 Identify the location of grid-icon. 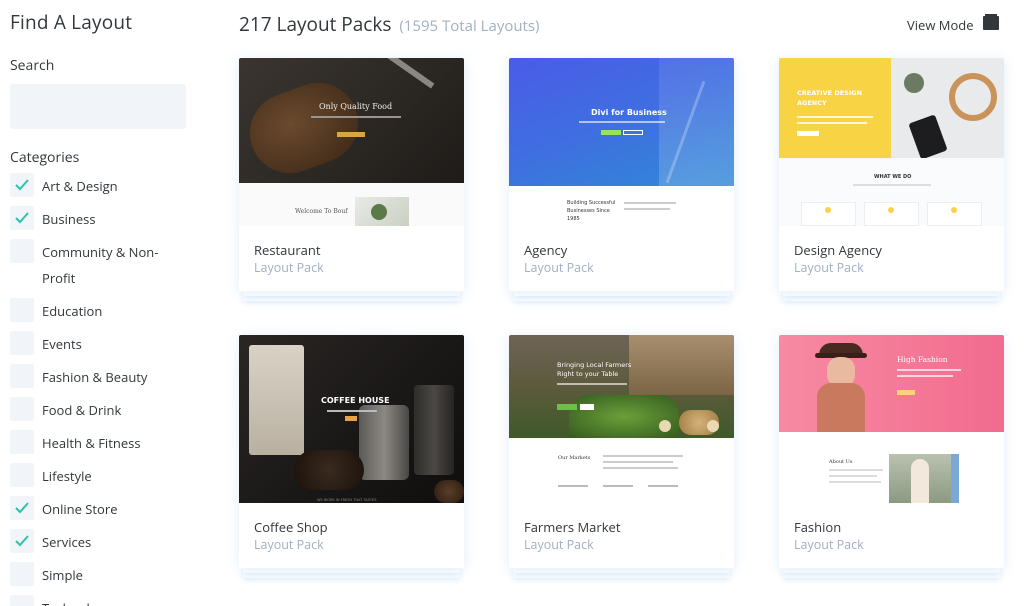
(991, 22).